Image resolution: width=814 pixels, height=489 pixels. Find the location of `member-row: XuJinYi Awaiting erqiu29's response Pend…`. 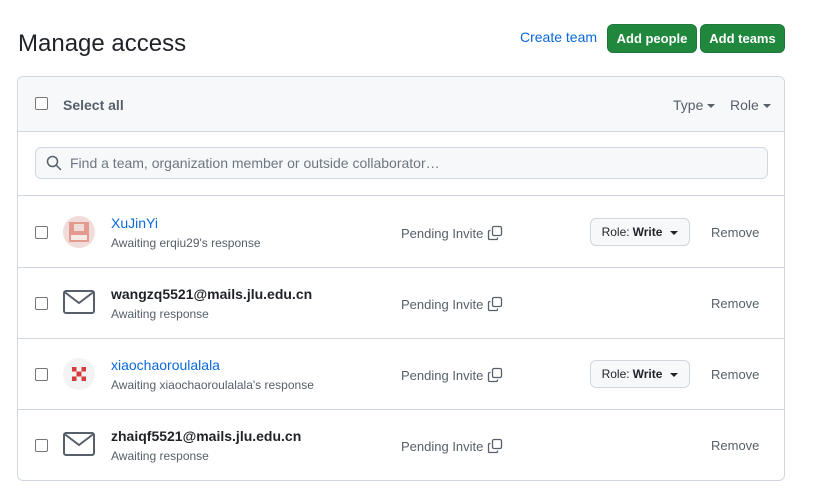

member-row: XuJinYi Awaiting erqiu29's response Pend… is located at coordinates (401, 232).